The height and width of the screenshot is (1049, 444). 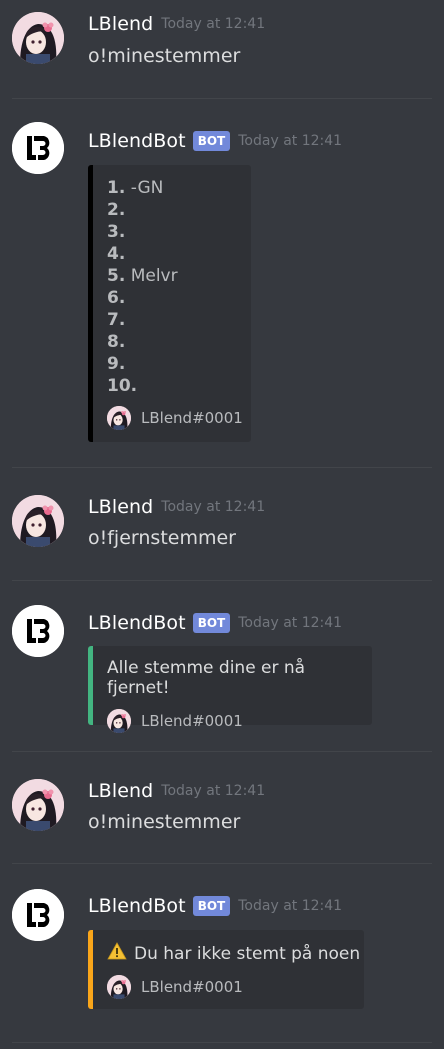 What do you see at coordinates (117, 953) in the screenshot?
I see `warning-icon` at bounding box center [117, 953].